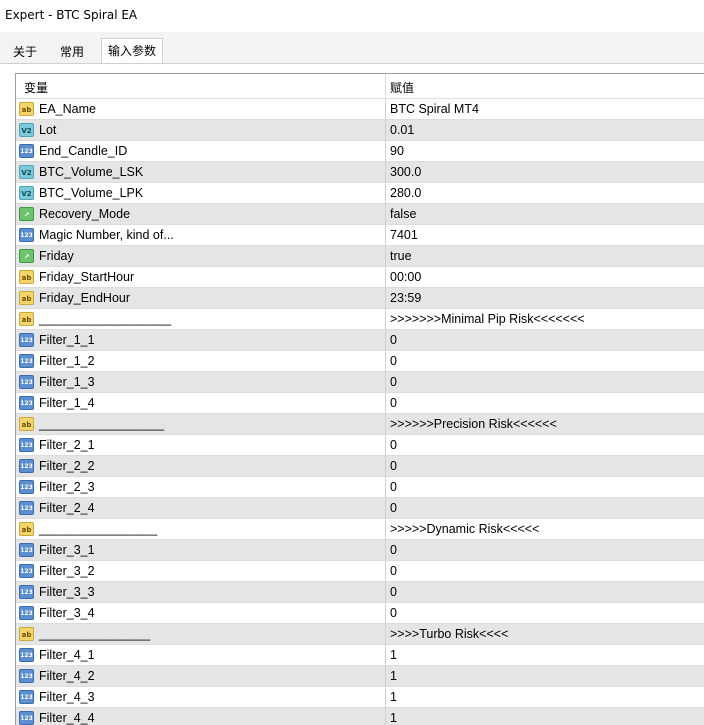 This screenshot has height=725, width=704. Describe the element at coordinates (473, 424) in the screenshot. I see `parameter-value: >>>>>>Precision Risk<<<<<<` at that location.